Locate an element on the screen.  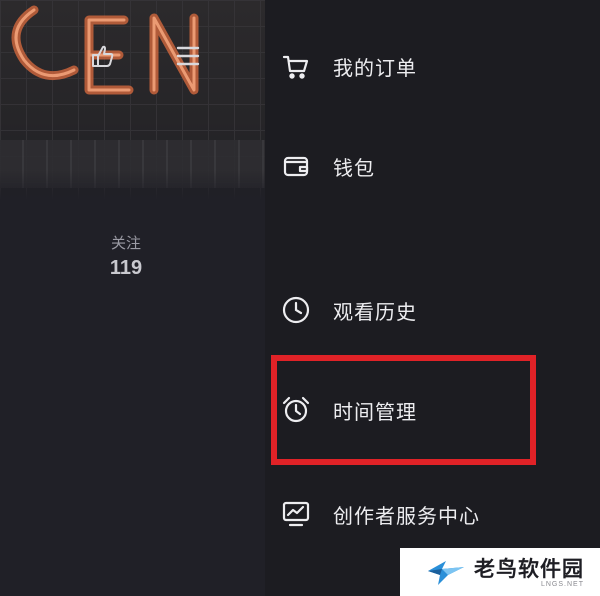
menu-item-label: 观看历史 is located at coordinates (375, 311).